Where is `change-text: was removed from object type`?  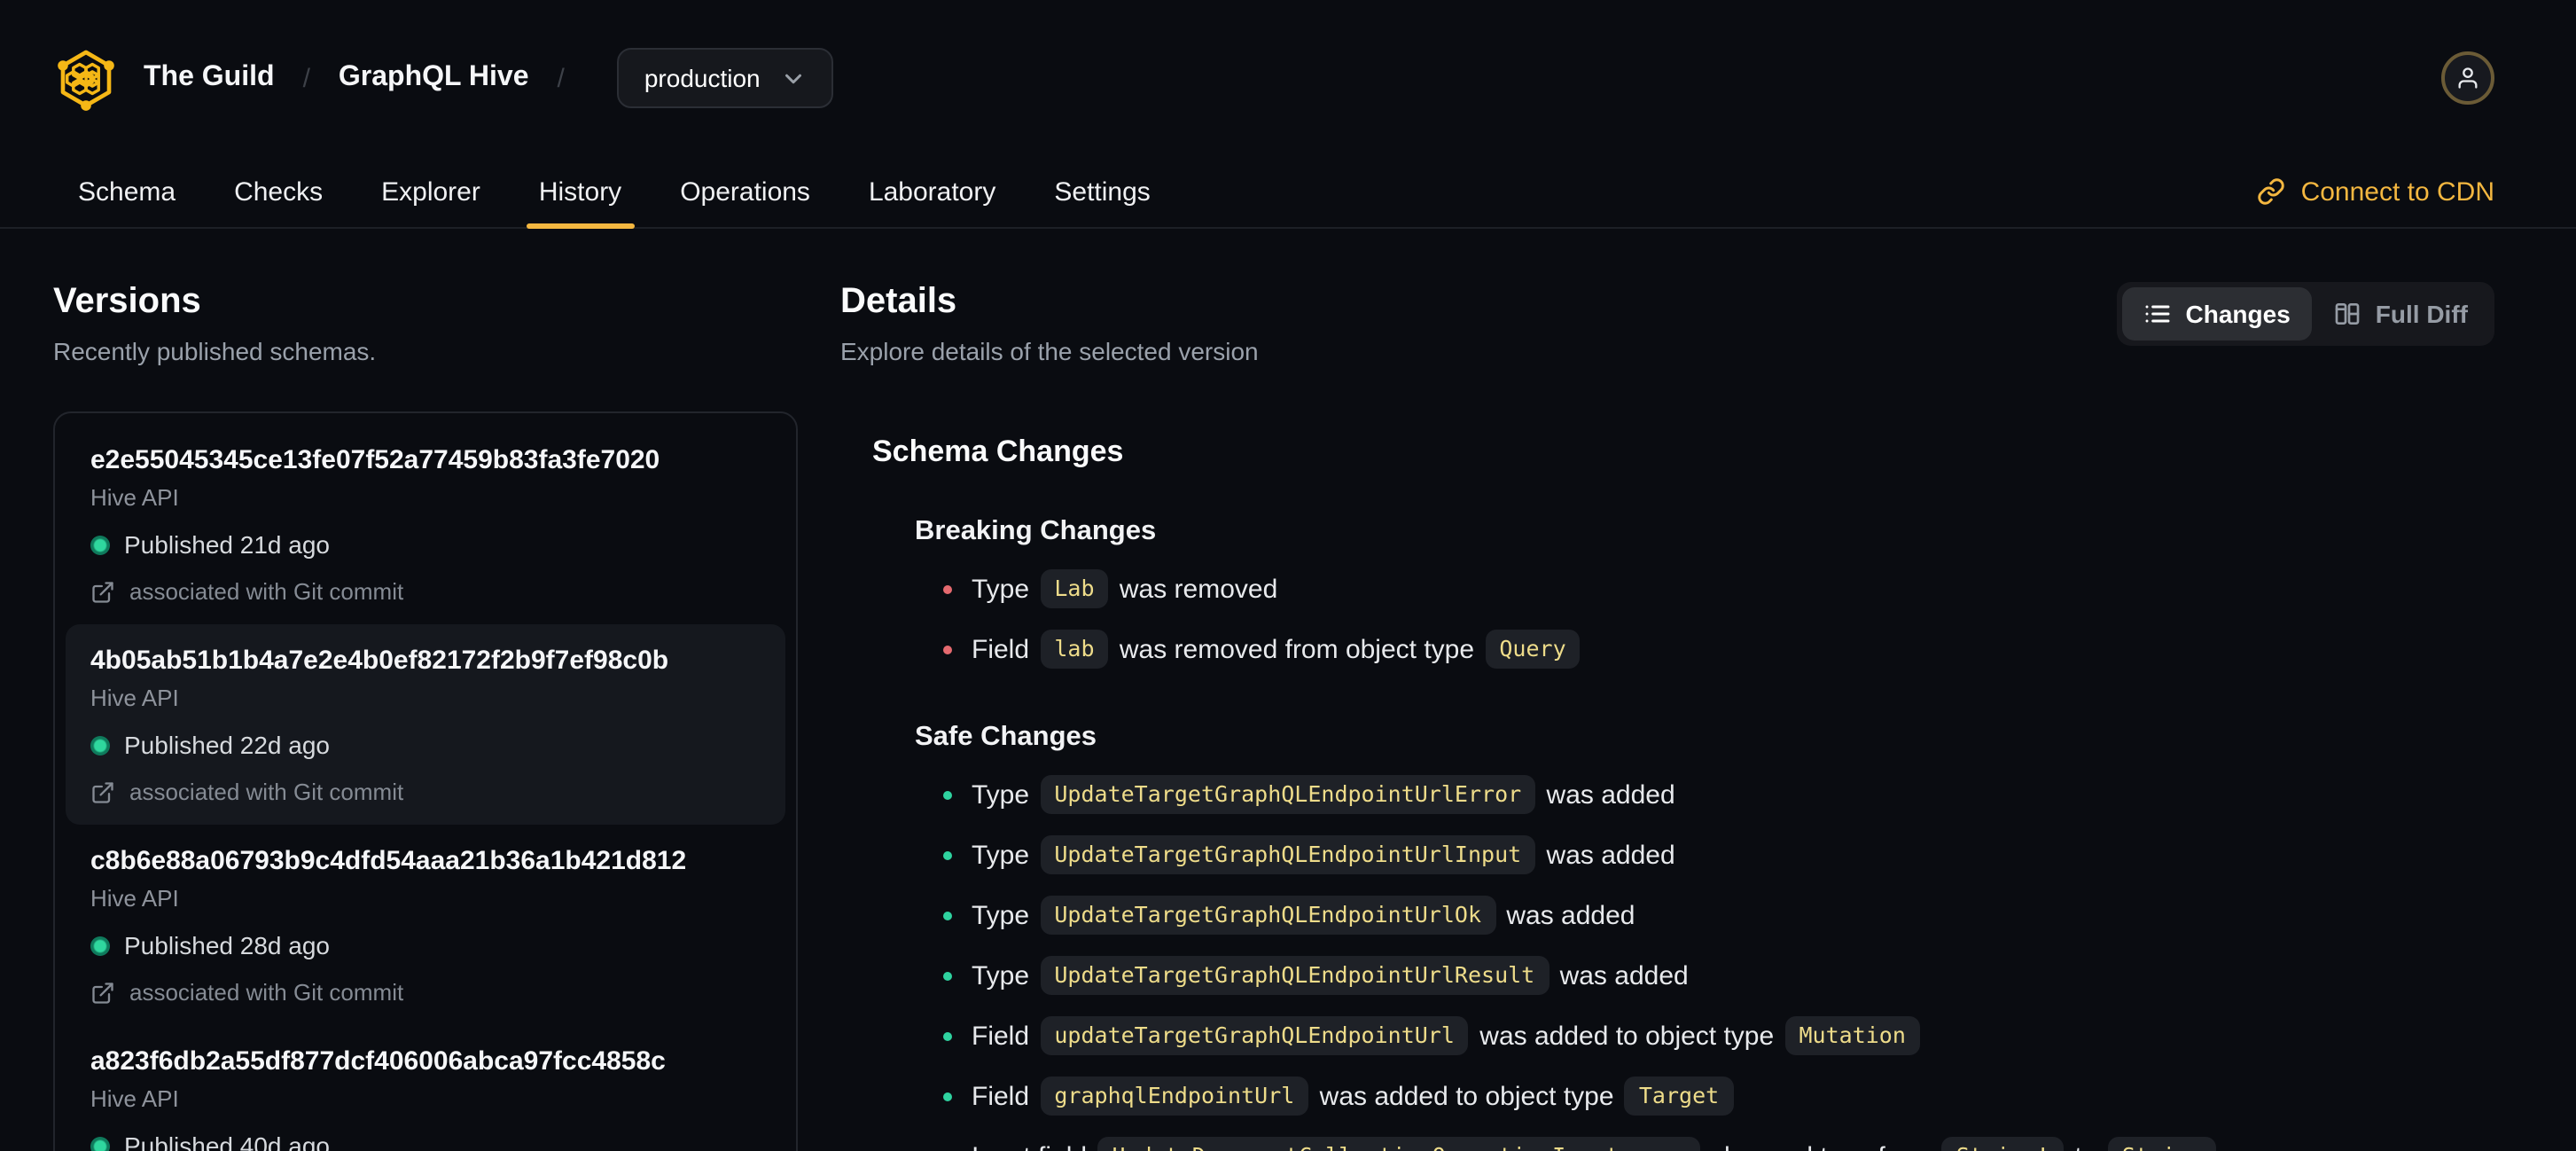
change-text: was removed from object type is located at coordinates (1297, 650).